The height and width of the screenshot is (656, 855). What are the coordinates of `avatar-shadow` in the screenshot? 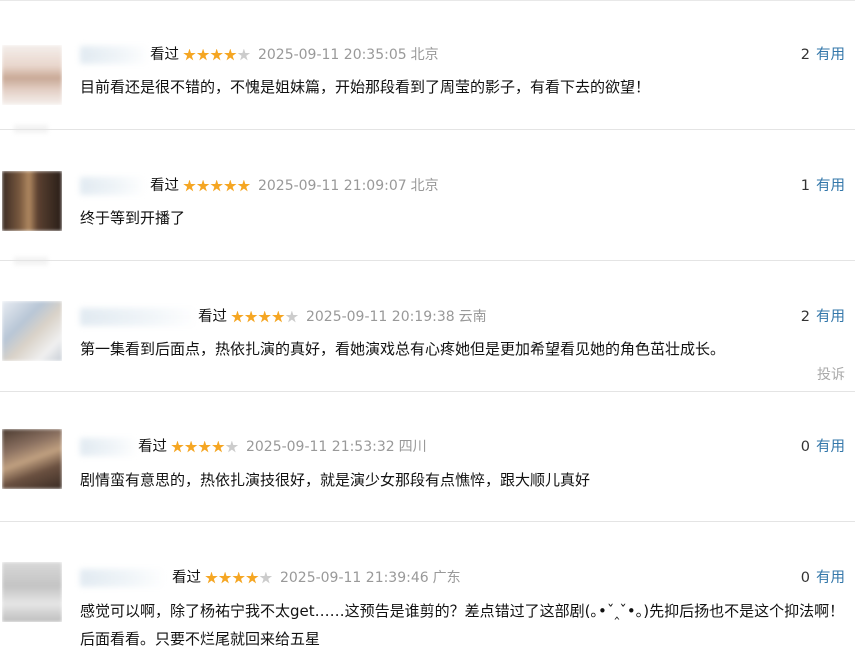 It's located at (31, 261).